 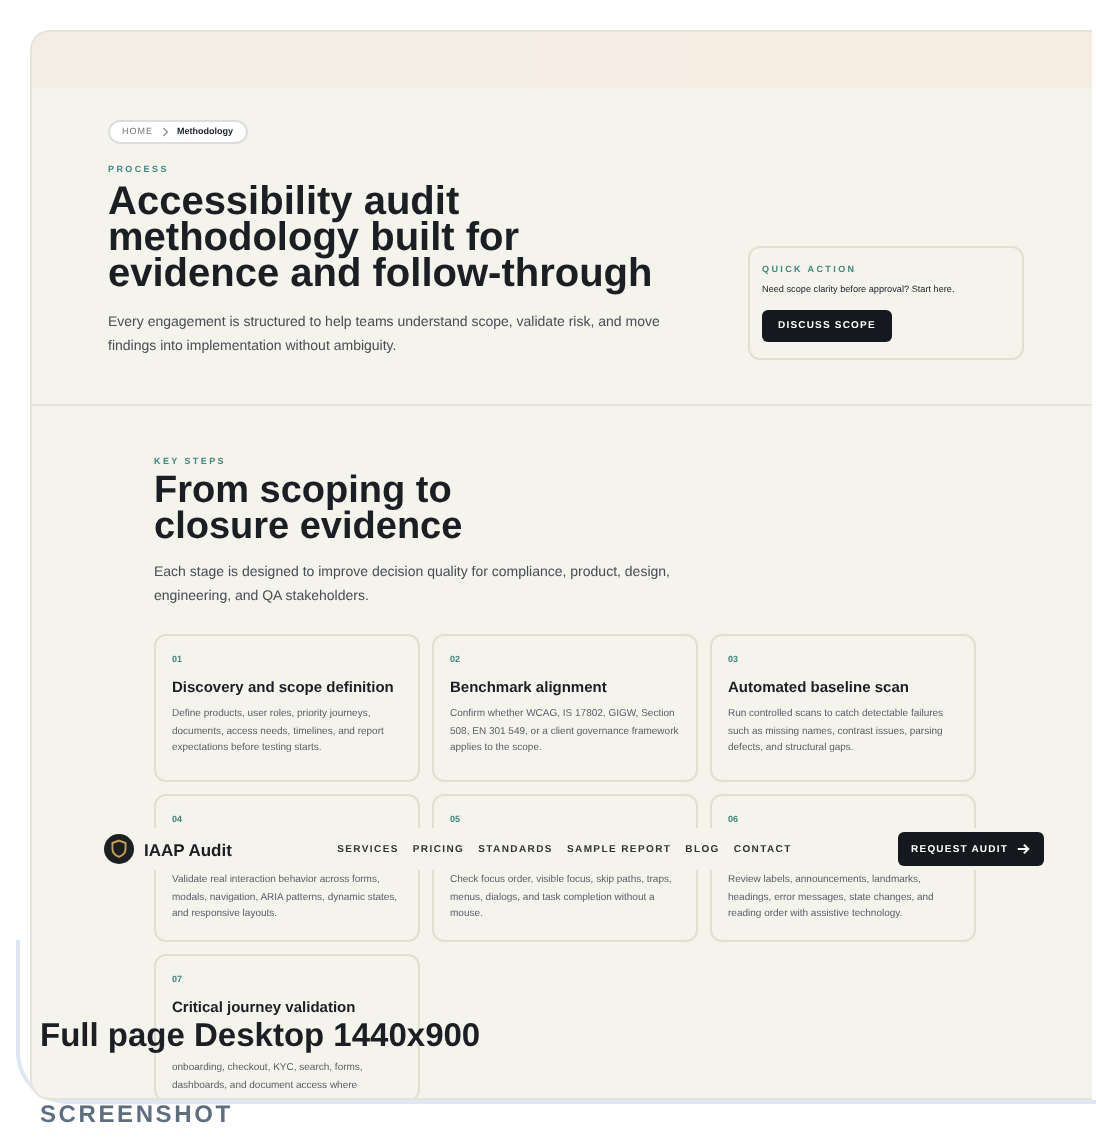 What do you see at coordinates (188, 849) in the screenshot?
I see `brand-name: IAAP Audit` at bounding box center [188, 849].